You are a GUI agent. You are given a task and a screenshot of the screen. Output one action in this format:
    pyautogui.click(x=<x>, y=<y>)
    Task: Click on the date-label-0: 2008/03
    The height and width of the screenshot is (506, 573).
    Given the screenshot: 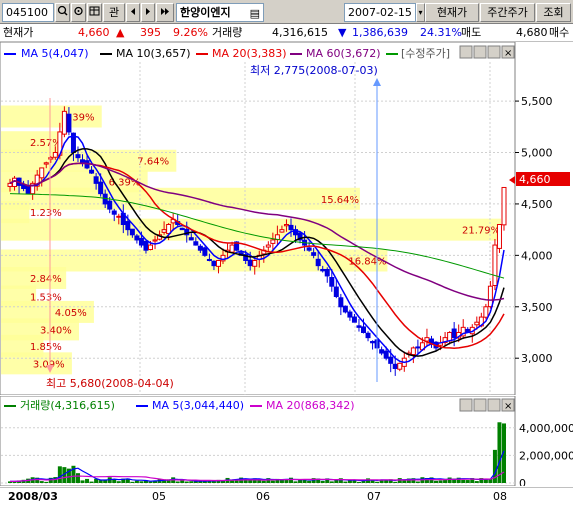 What is the action you would take?
    pyautogui.click(x=33, y=496)
    